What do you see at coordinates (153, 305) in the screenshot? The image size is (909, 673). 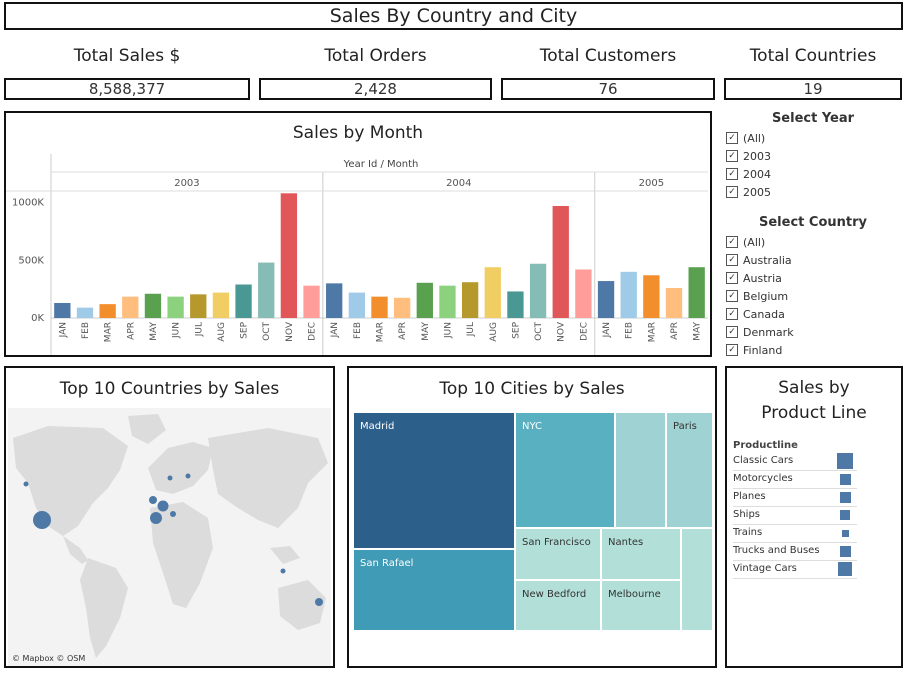 I see `bar-2003-may` at bounding box center [153, 305].